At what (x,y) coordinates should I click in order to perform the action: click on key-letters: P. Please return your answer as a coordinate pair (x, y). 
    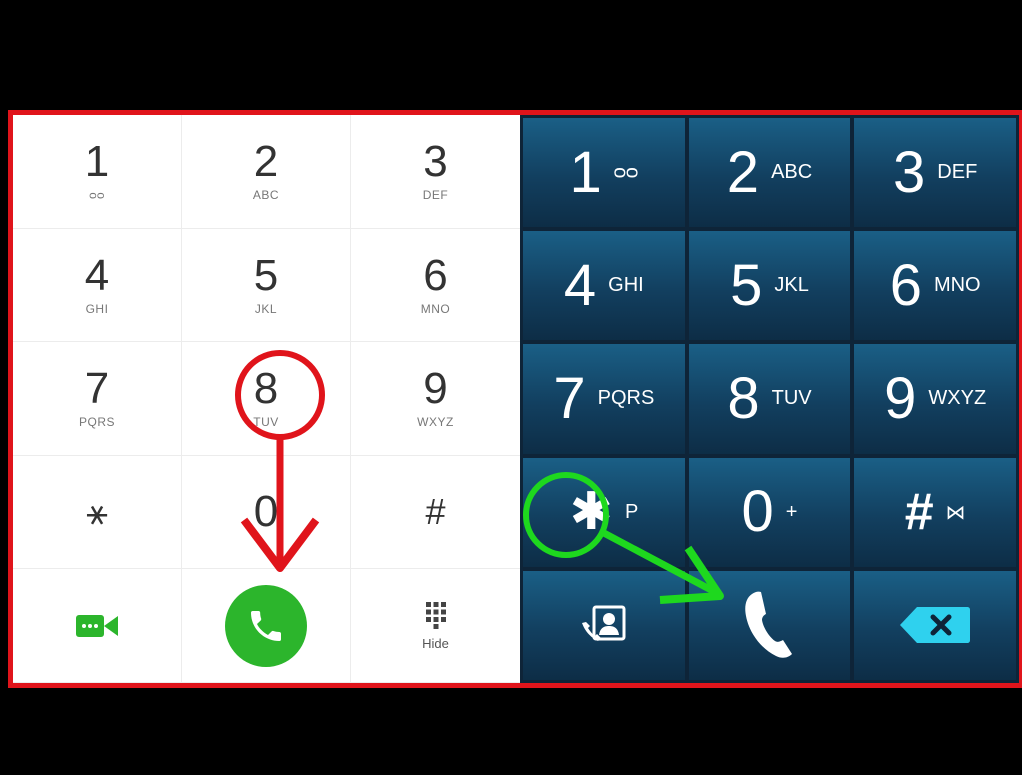
    Looking at the image, I should click on (631, 511).